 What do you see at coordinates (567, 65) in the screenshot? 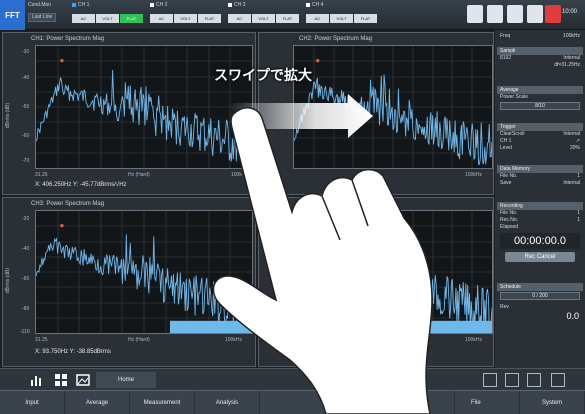
I see `setting-value: df=31.25Hz` at bounding box center [567, 65].